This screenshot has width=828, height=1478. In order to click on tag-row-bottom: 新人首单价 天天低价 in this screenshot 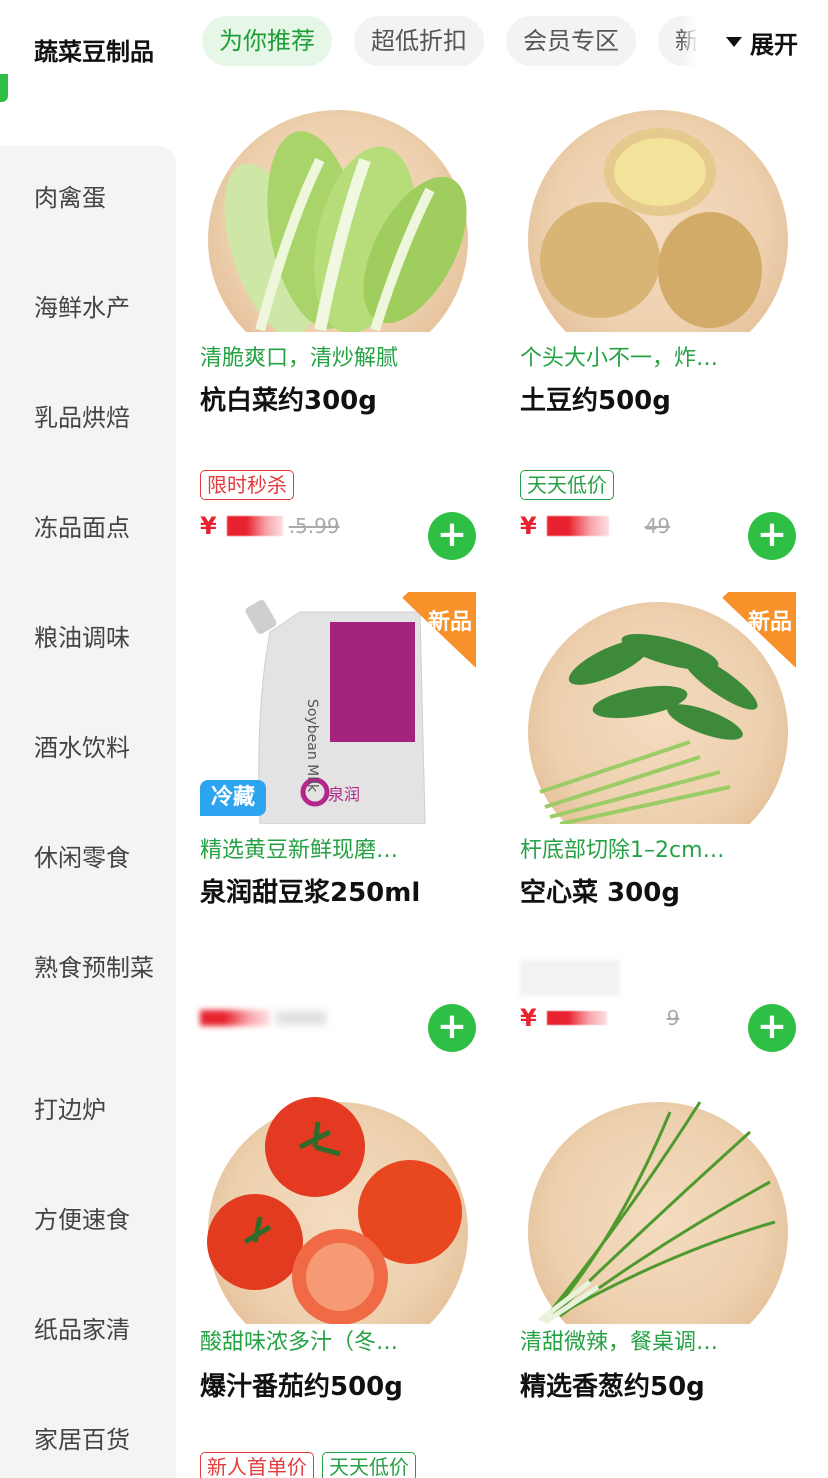, I will do `click(308, 1465)`.